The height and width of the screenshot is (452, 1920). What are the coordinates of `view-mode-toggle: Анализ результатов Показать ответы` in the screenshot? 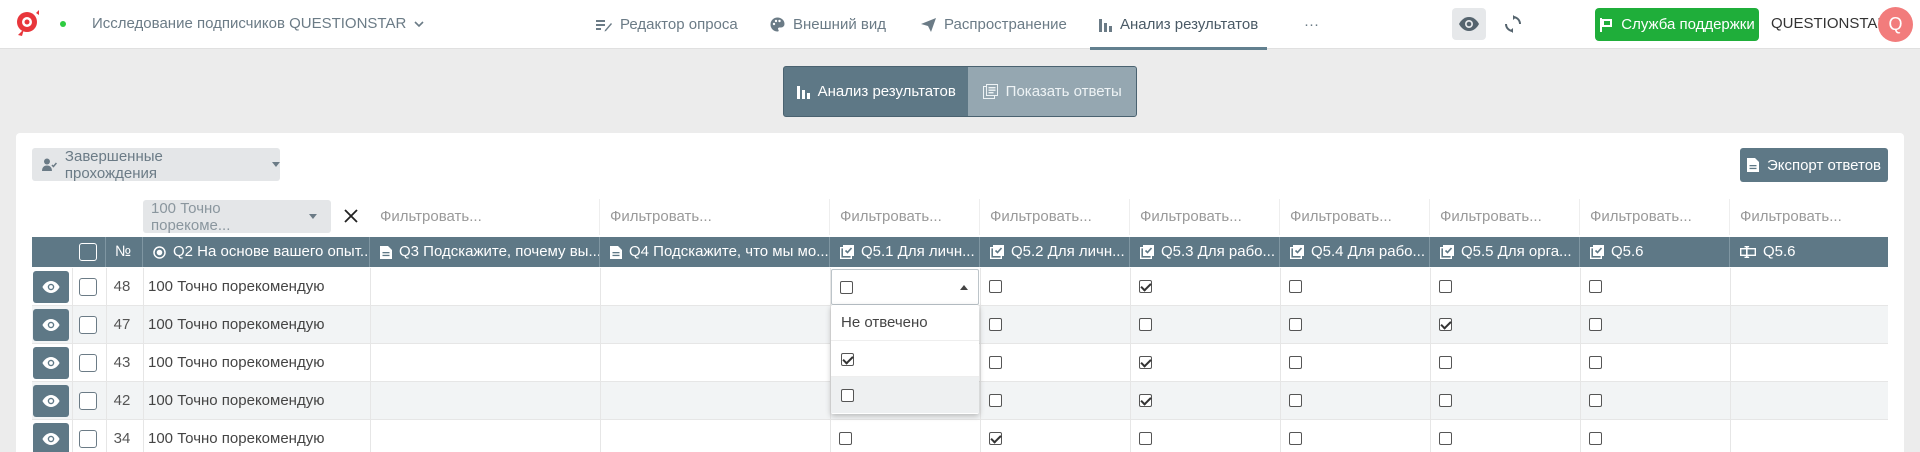 It's located at (960, 91).